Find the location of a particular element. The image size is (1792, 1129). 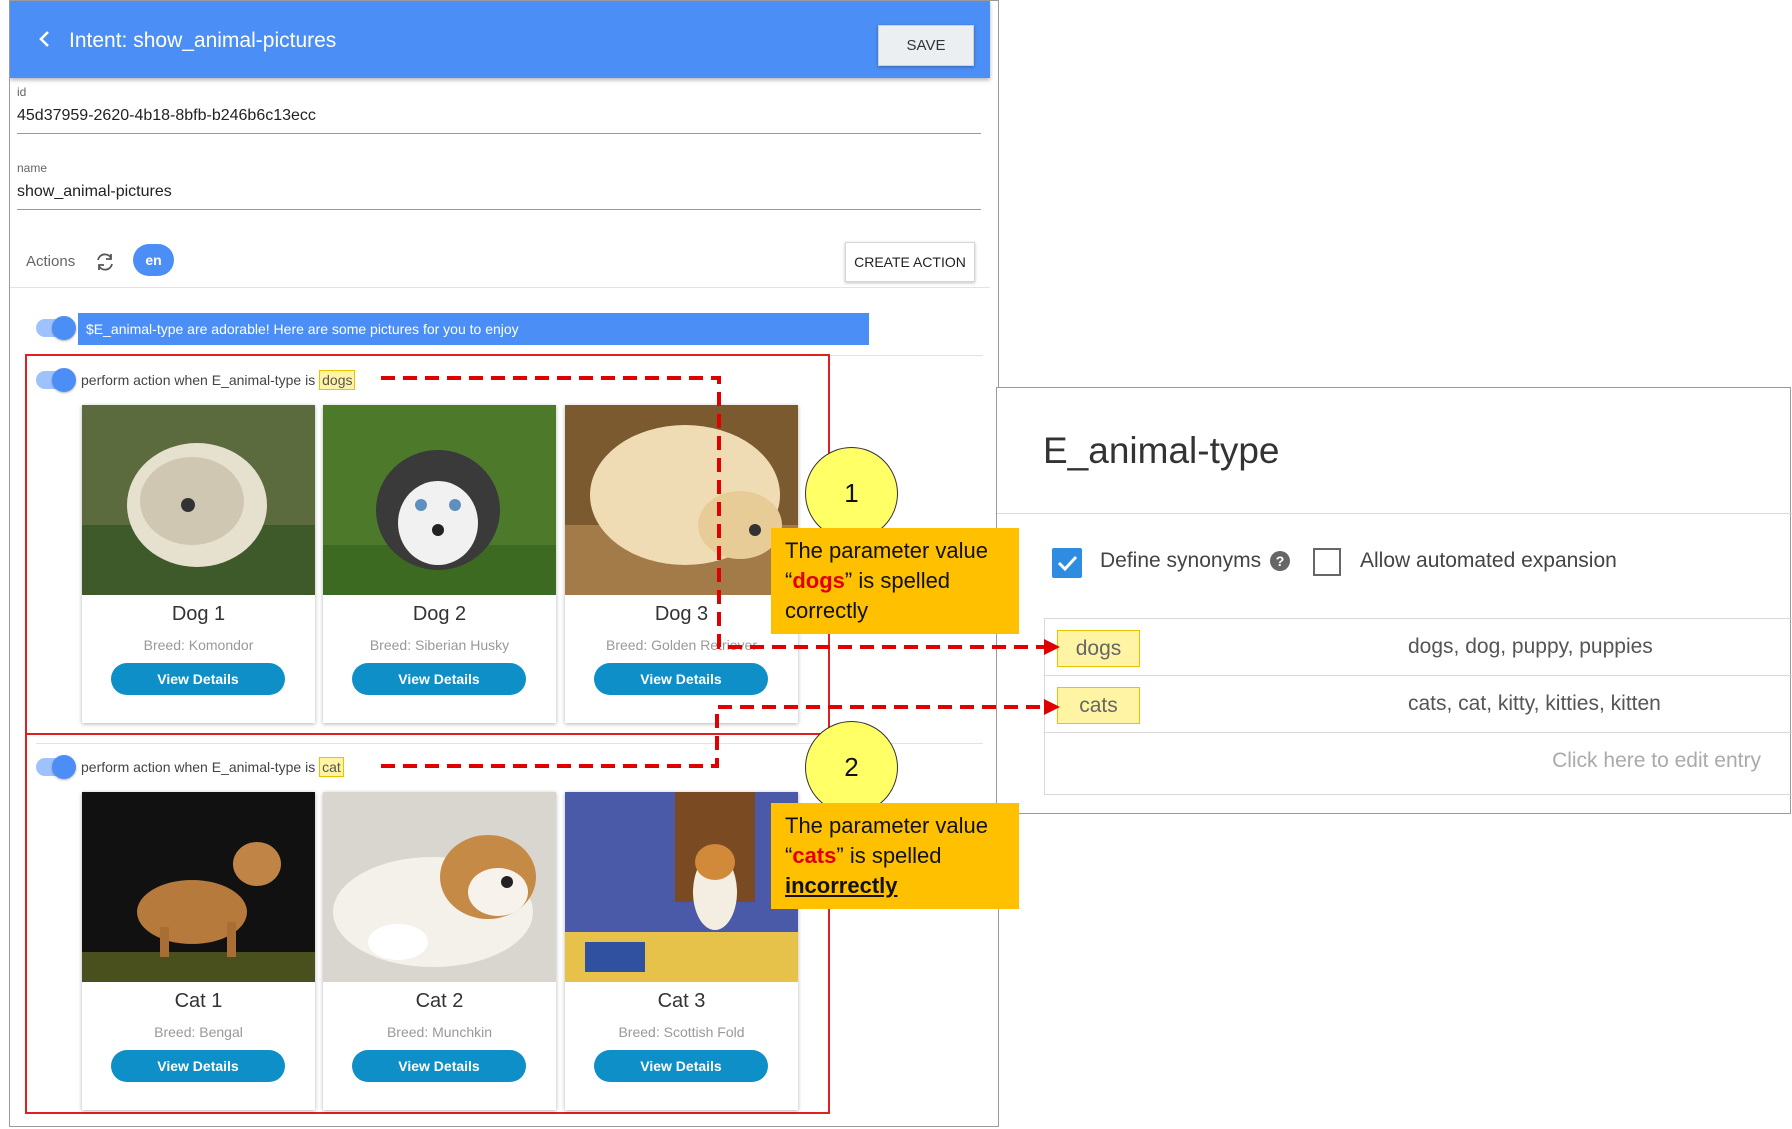

callout-highlight: dogs is located at coordinates (818, 580).